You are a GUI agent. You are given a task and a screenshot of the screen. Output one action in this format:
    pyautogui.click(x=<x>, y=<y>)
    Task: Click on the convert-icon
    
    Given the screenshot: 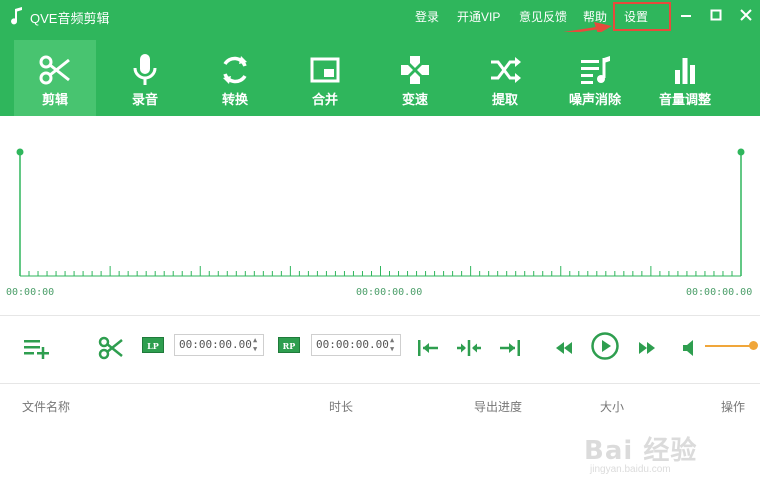 What is the action you would take?
    pyautogui.click(x=235, y=70)
    